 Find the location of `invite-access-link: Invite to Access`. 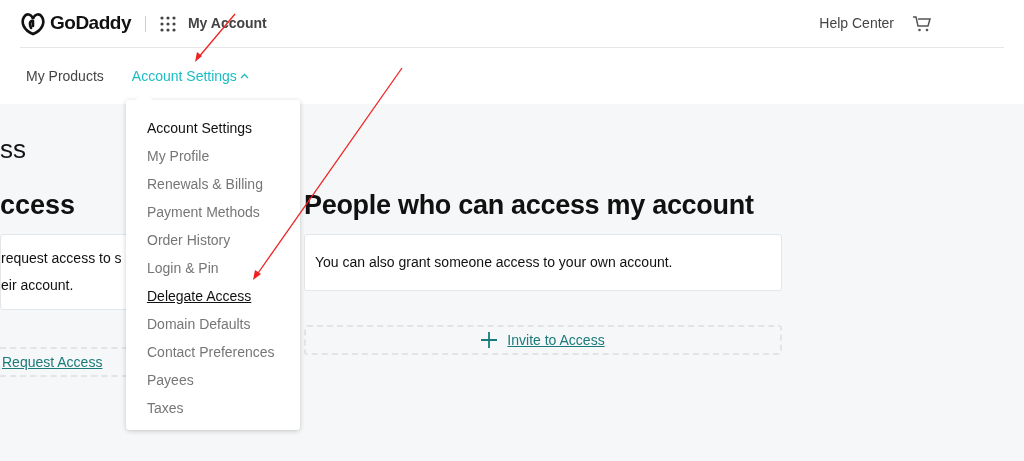

invite-access-link: Invite to Access is located at coordinates (556, 340).